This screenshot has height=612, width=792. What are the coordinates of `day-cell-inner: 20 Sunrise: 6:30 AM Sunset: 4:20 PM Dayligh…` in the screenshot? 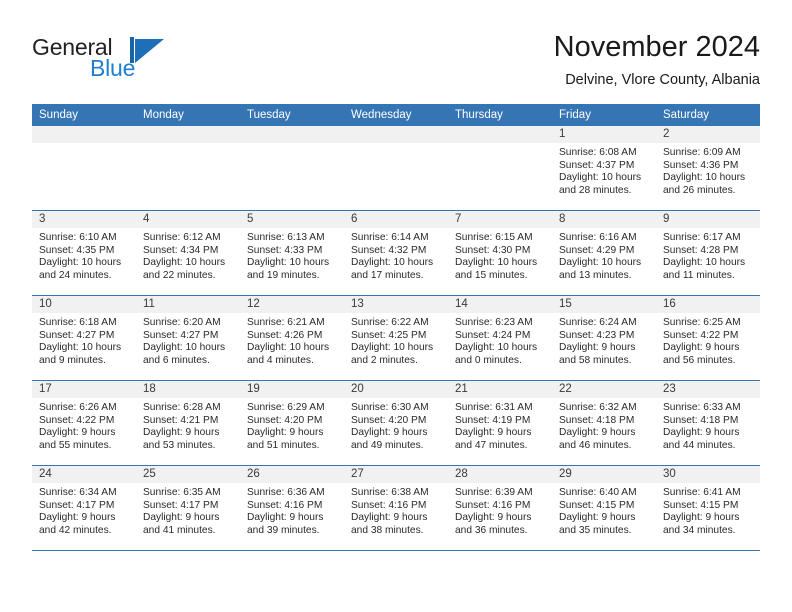 It's located at (396, 423).